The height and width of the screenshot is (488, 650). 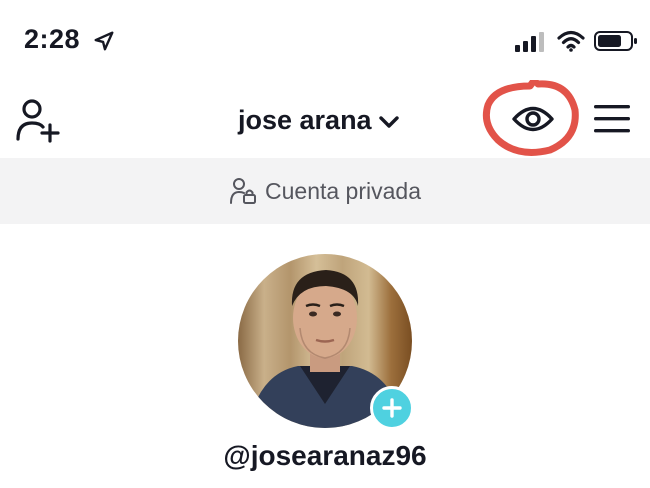 What do you see at coordinates (326, 342) in the screenshot?
I see `avatar-container` at bounding box center [326, 342].